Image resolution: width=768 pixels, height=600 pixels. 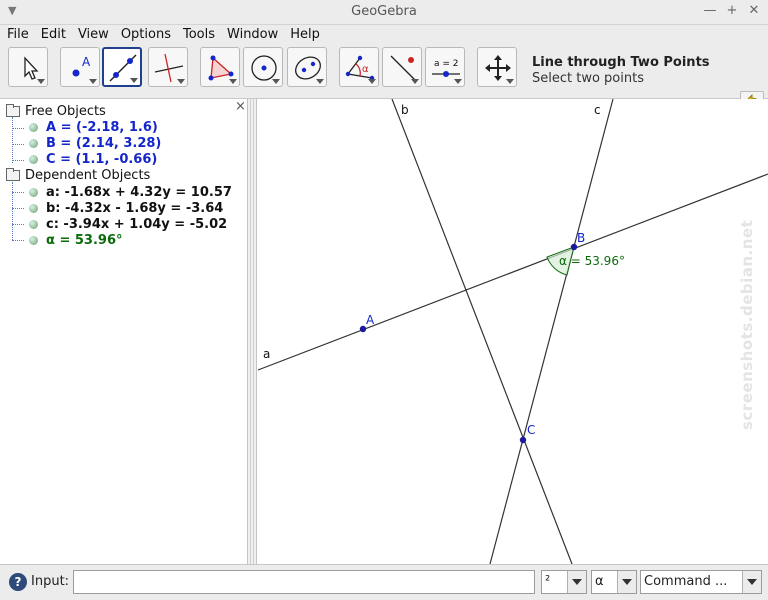 What do you see at coordinates (304, 582) in the screenshot?
I see `input-field` at bounding box center [304, 582].